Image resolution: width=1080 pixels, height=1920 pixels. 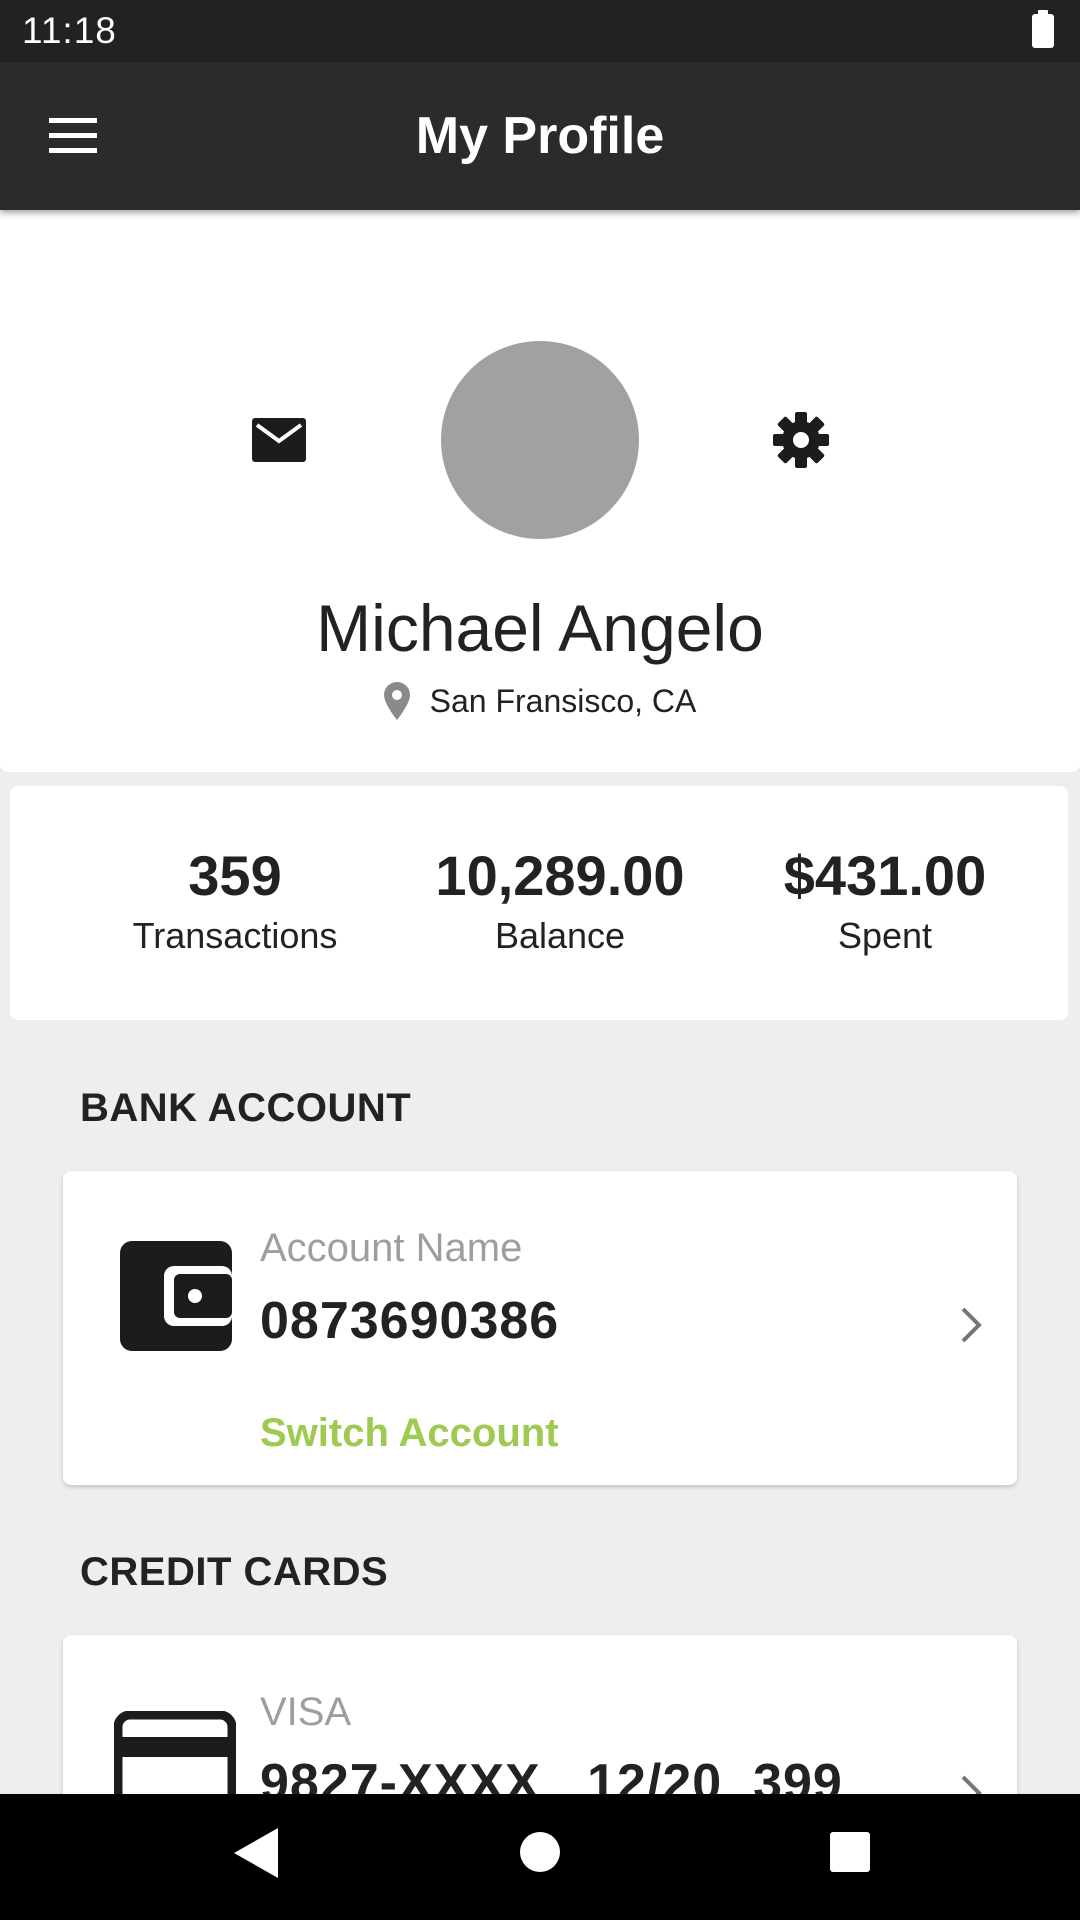 What do you see at coordinates (279, 440) in the screenshot?
I see `mail-icon` at bounding box center [279, 440].